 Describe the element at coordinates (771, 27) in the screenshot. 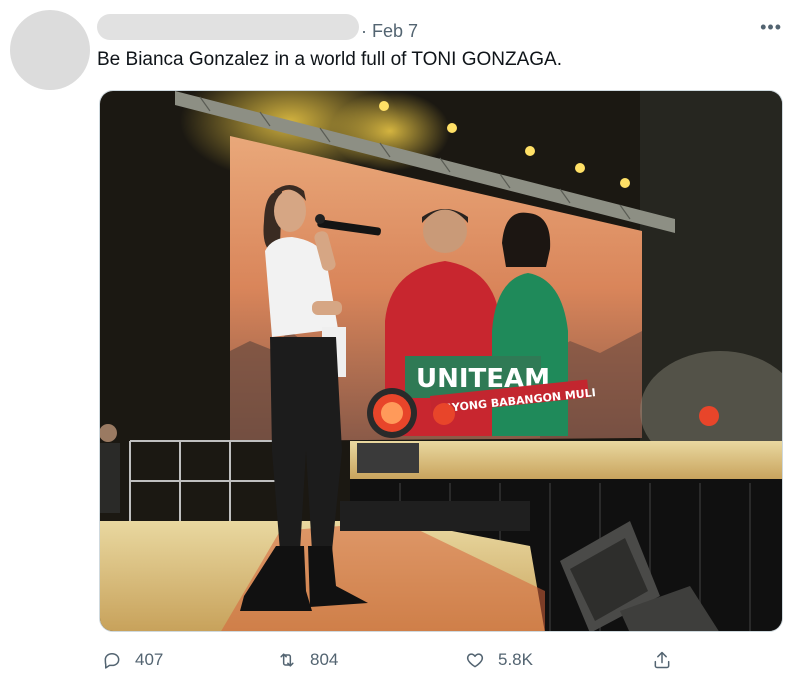

I see `more-icon: •••` at that location.